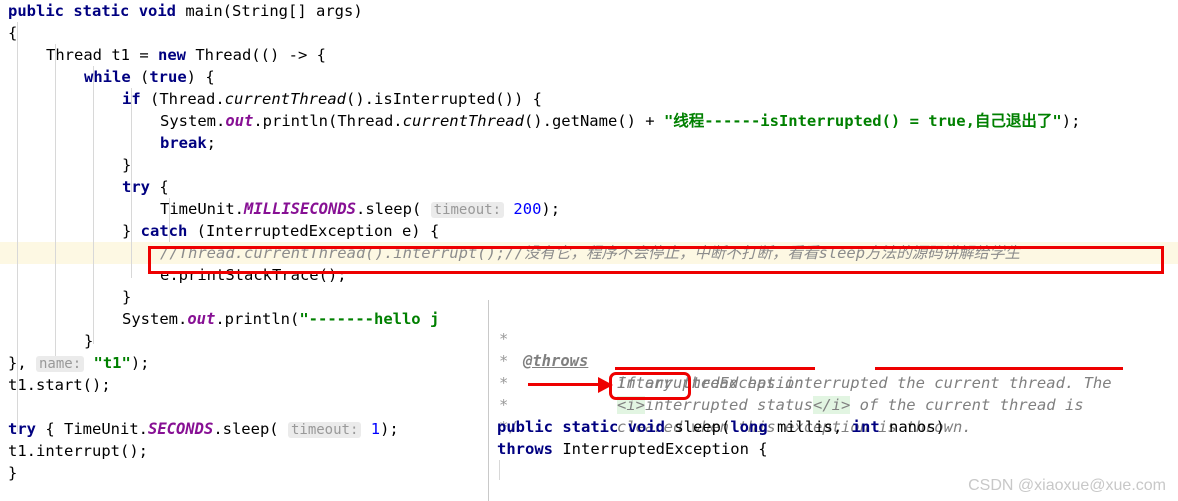  What do you see at coordinates (59, 385) in the screenshot?
I see `code-token: t1.start();` at bounding box center [59, 385].